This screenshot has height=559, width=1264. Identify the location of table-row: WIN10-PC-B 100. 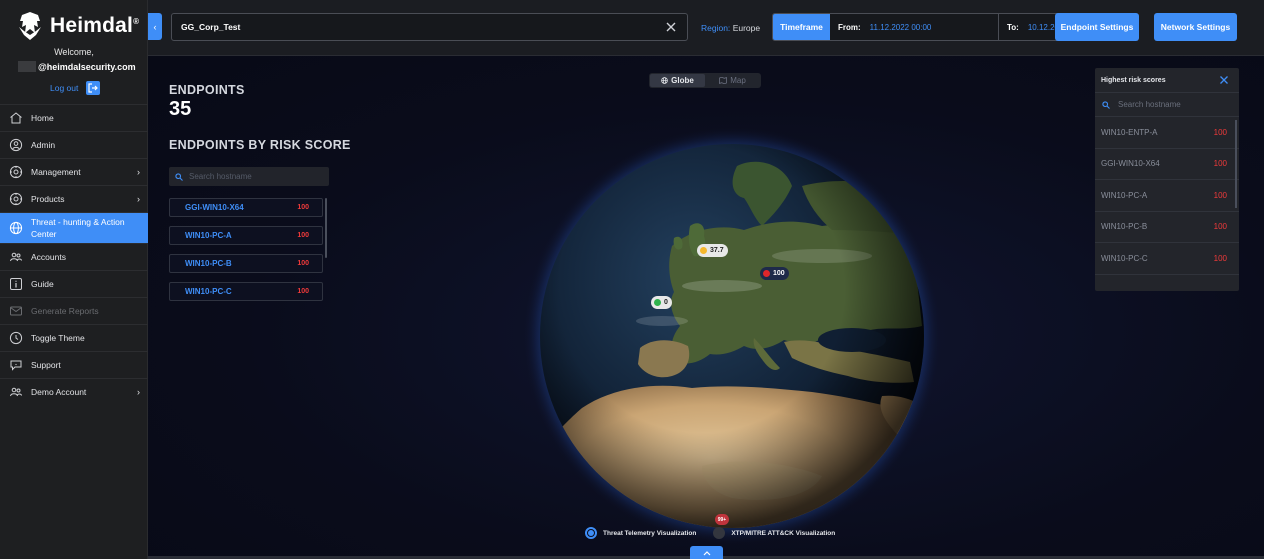
(1167, 227).